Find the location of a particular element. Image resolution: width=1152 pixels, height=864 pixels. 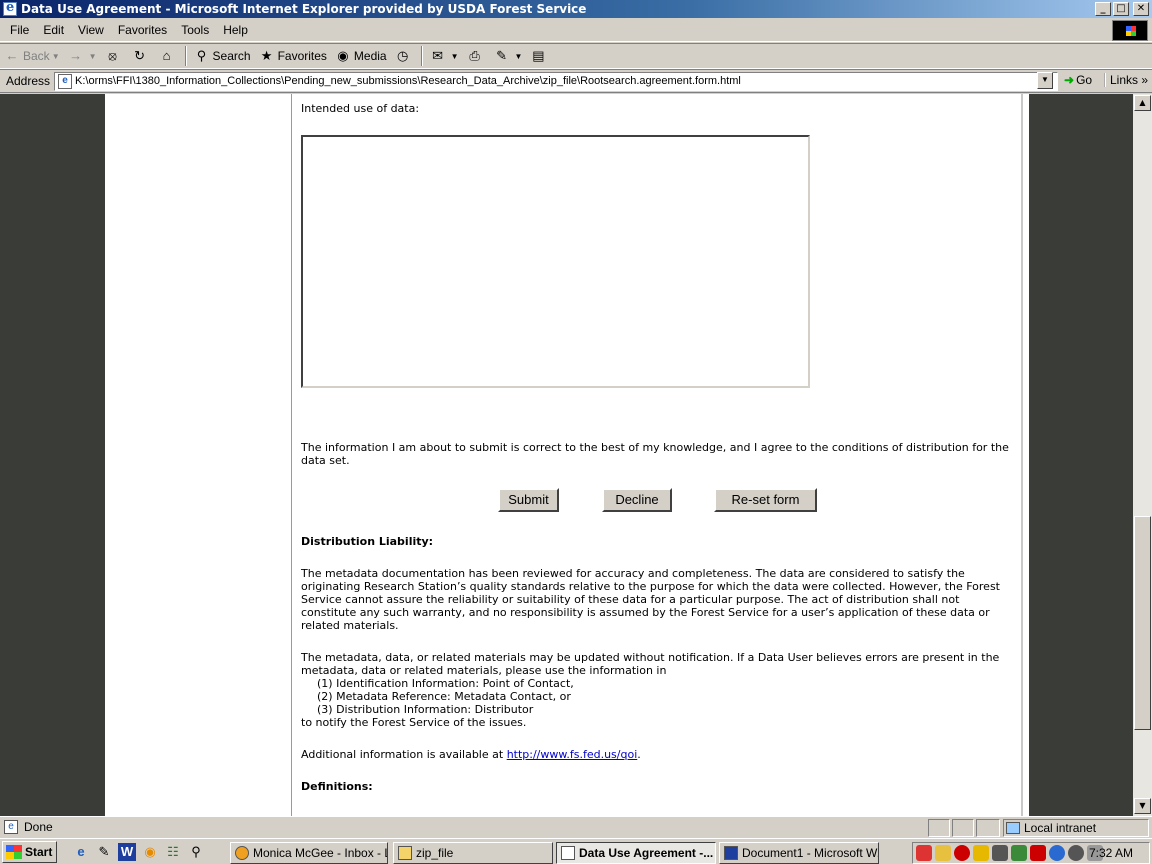

forward-dropdown-icon: ▼ is located at coordinates (93, 56).